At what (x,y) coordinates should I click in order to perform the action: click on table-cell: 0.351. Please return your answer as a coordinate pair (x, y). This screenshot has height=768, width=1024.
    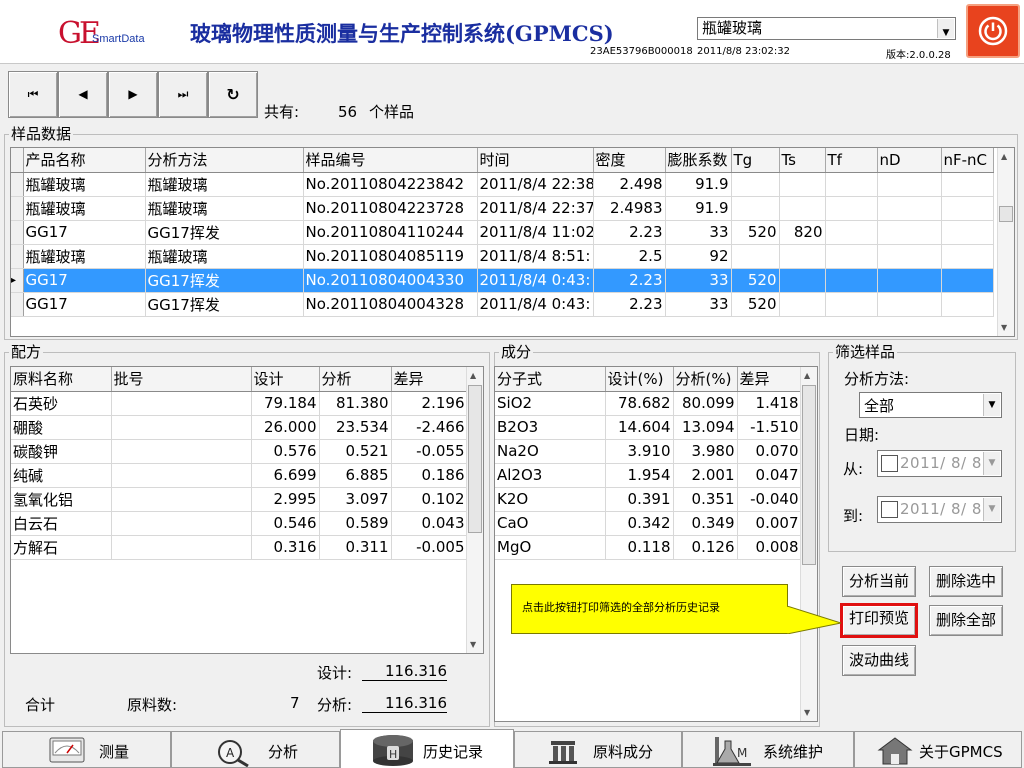
    Looking at the image, I should click on (705, 499).